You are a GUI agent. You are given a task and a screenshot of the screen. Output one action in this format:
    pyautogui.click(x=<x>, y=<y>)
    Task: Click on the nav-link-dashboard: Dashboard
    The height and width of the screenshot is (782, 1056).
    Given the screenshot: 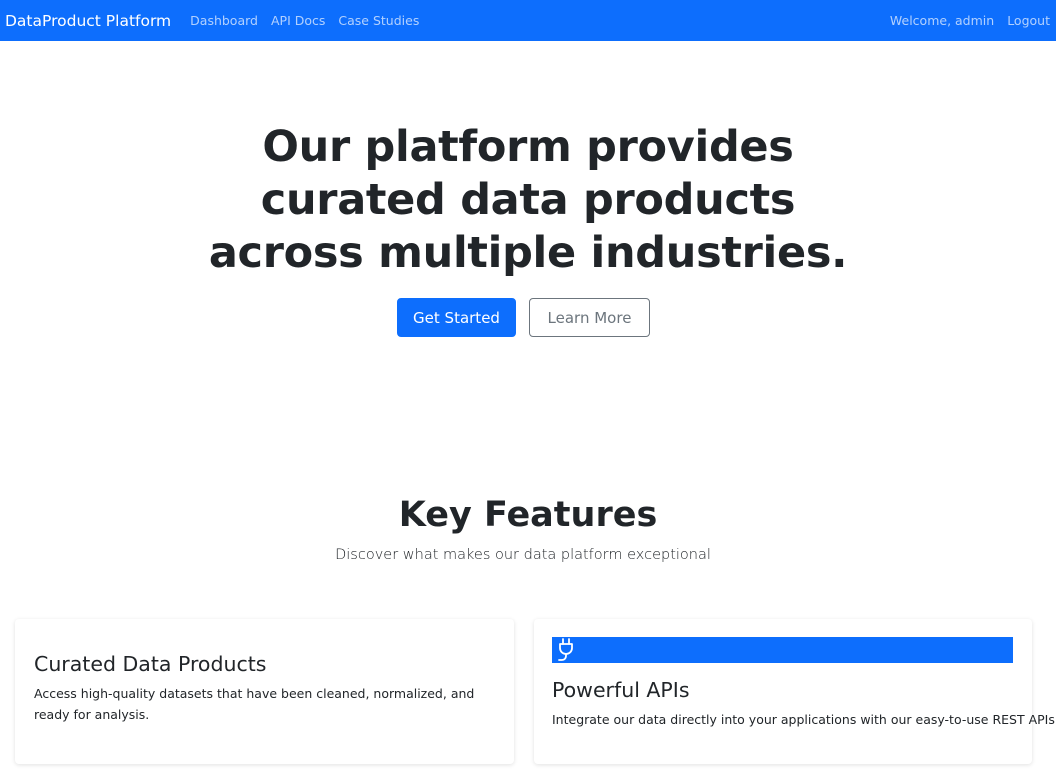 What is the action you would take?
    pyautogui.click(x=224, y=20)
    